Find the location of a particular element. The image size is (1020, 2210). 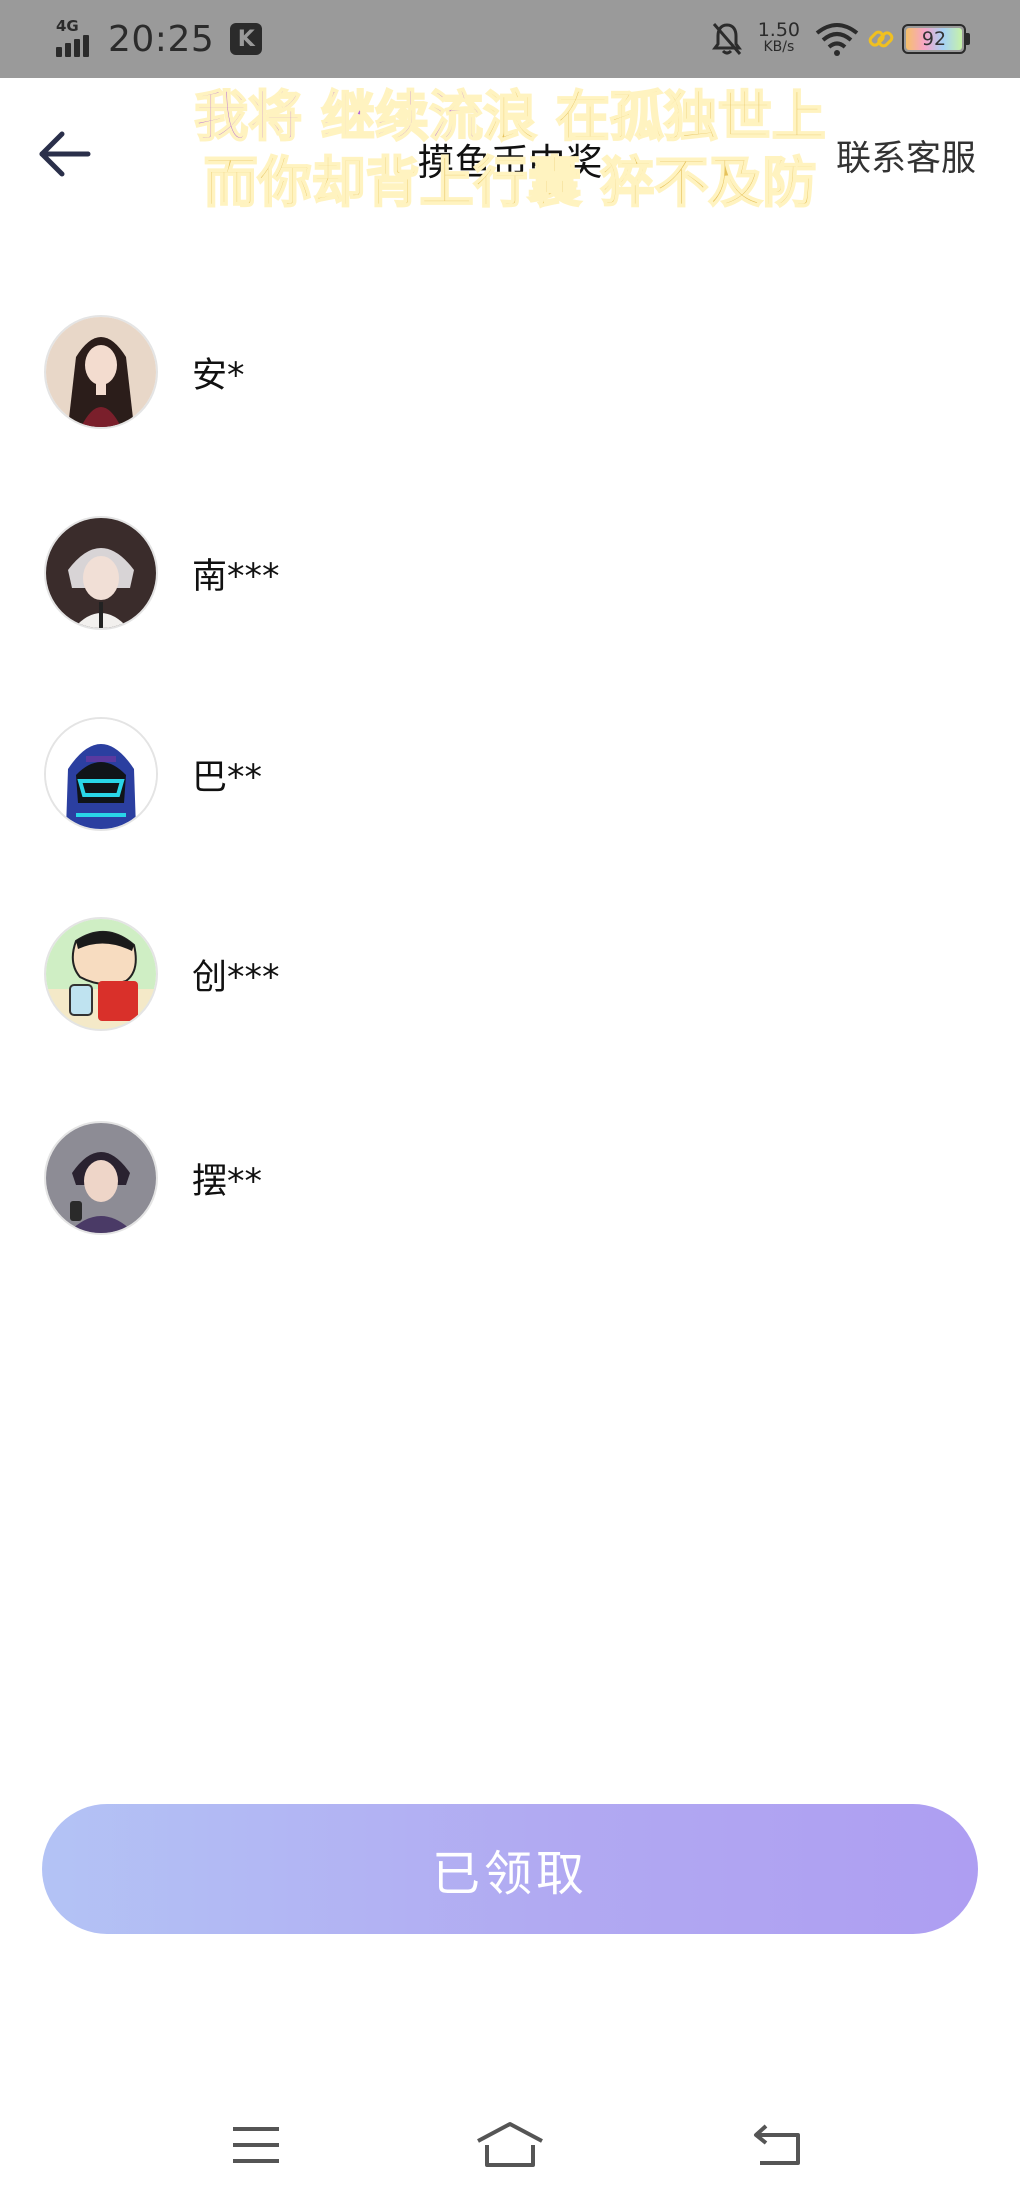

back-nav-button is located at coordinates (778, 2145).